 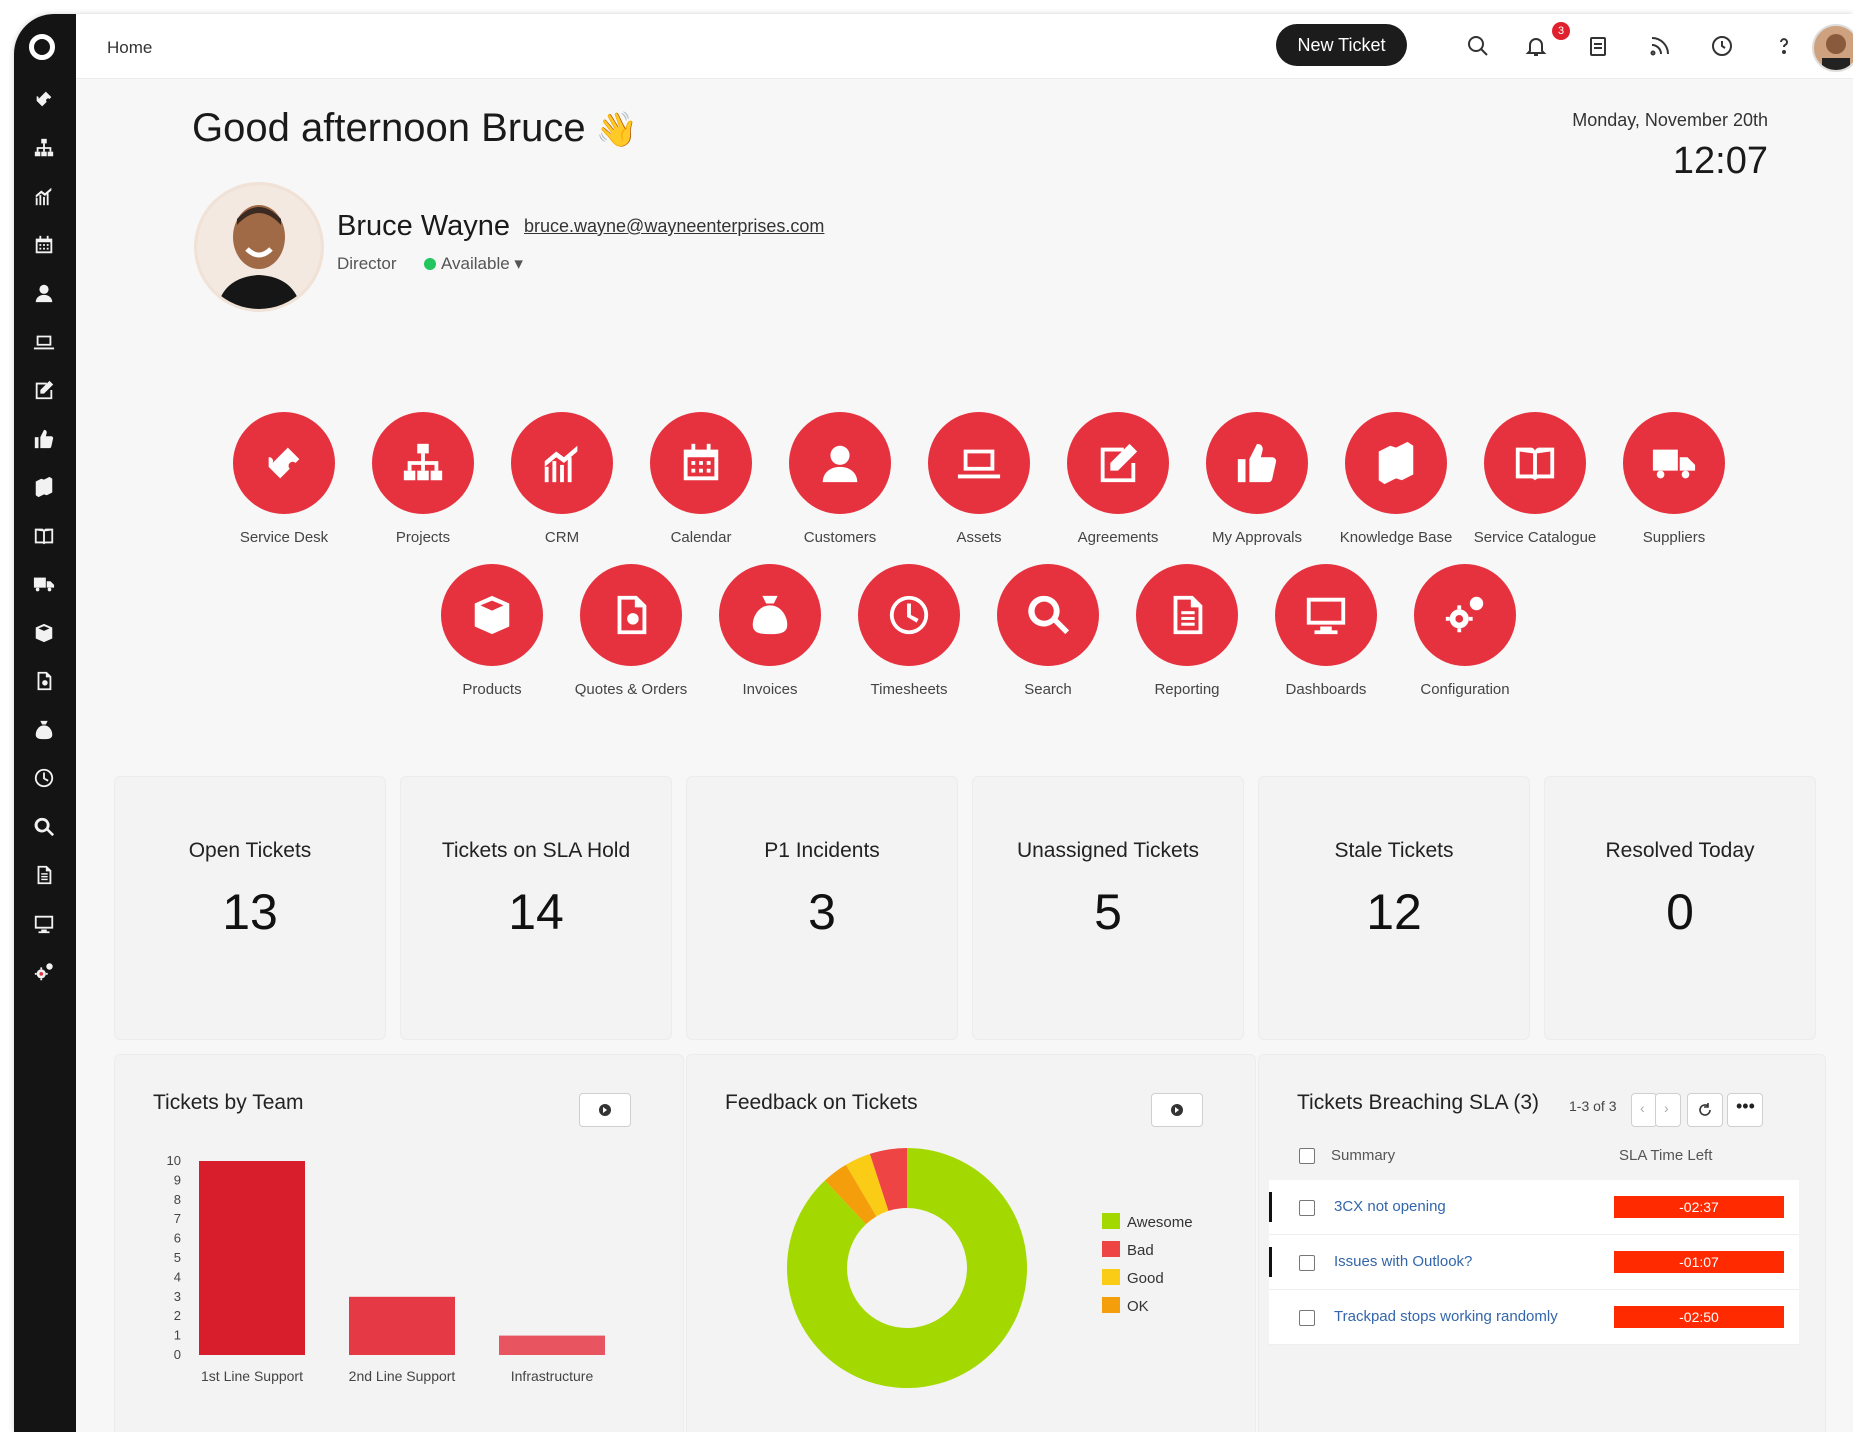 I want to click on tile-label: Timesheets, so click(x=909, y=689).